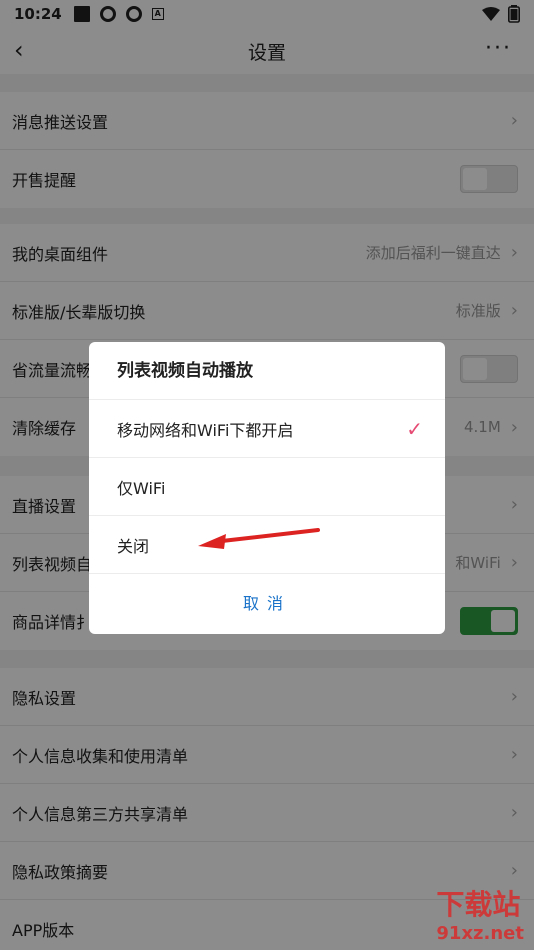 The image size is (534, 950). I want to click on watermark: 下载站 91xz.net, so click(480, 913).